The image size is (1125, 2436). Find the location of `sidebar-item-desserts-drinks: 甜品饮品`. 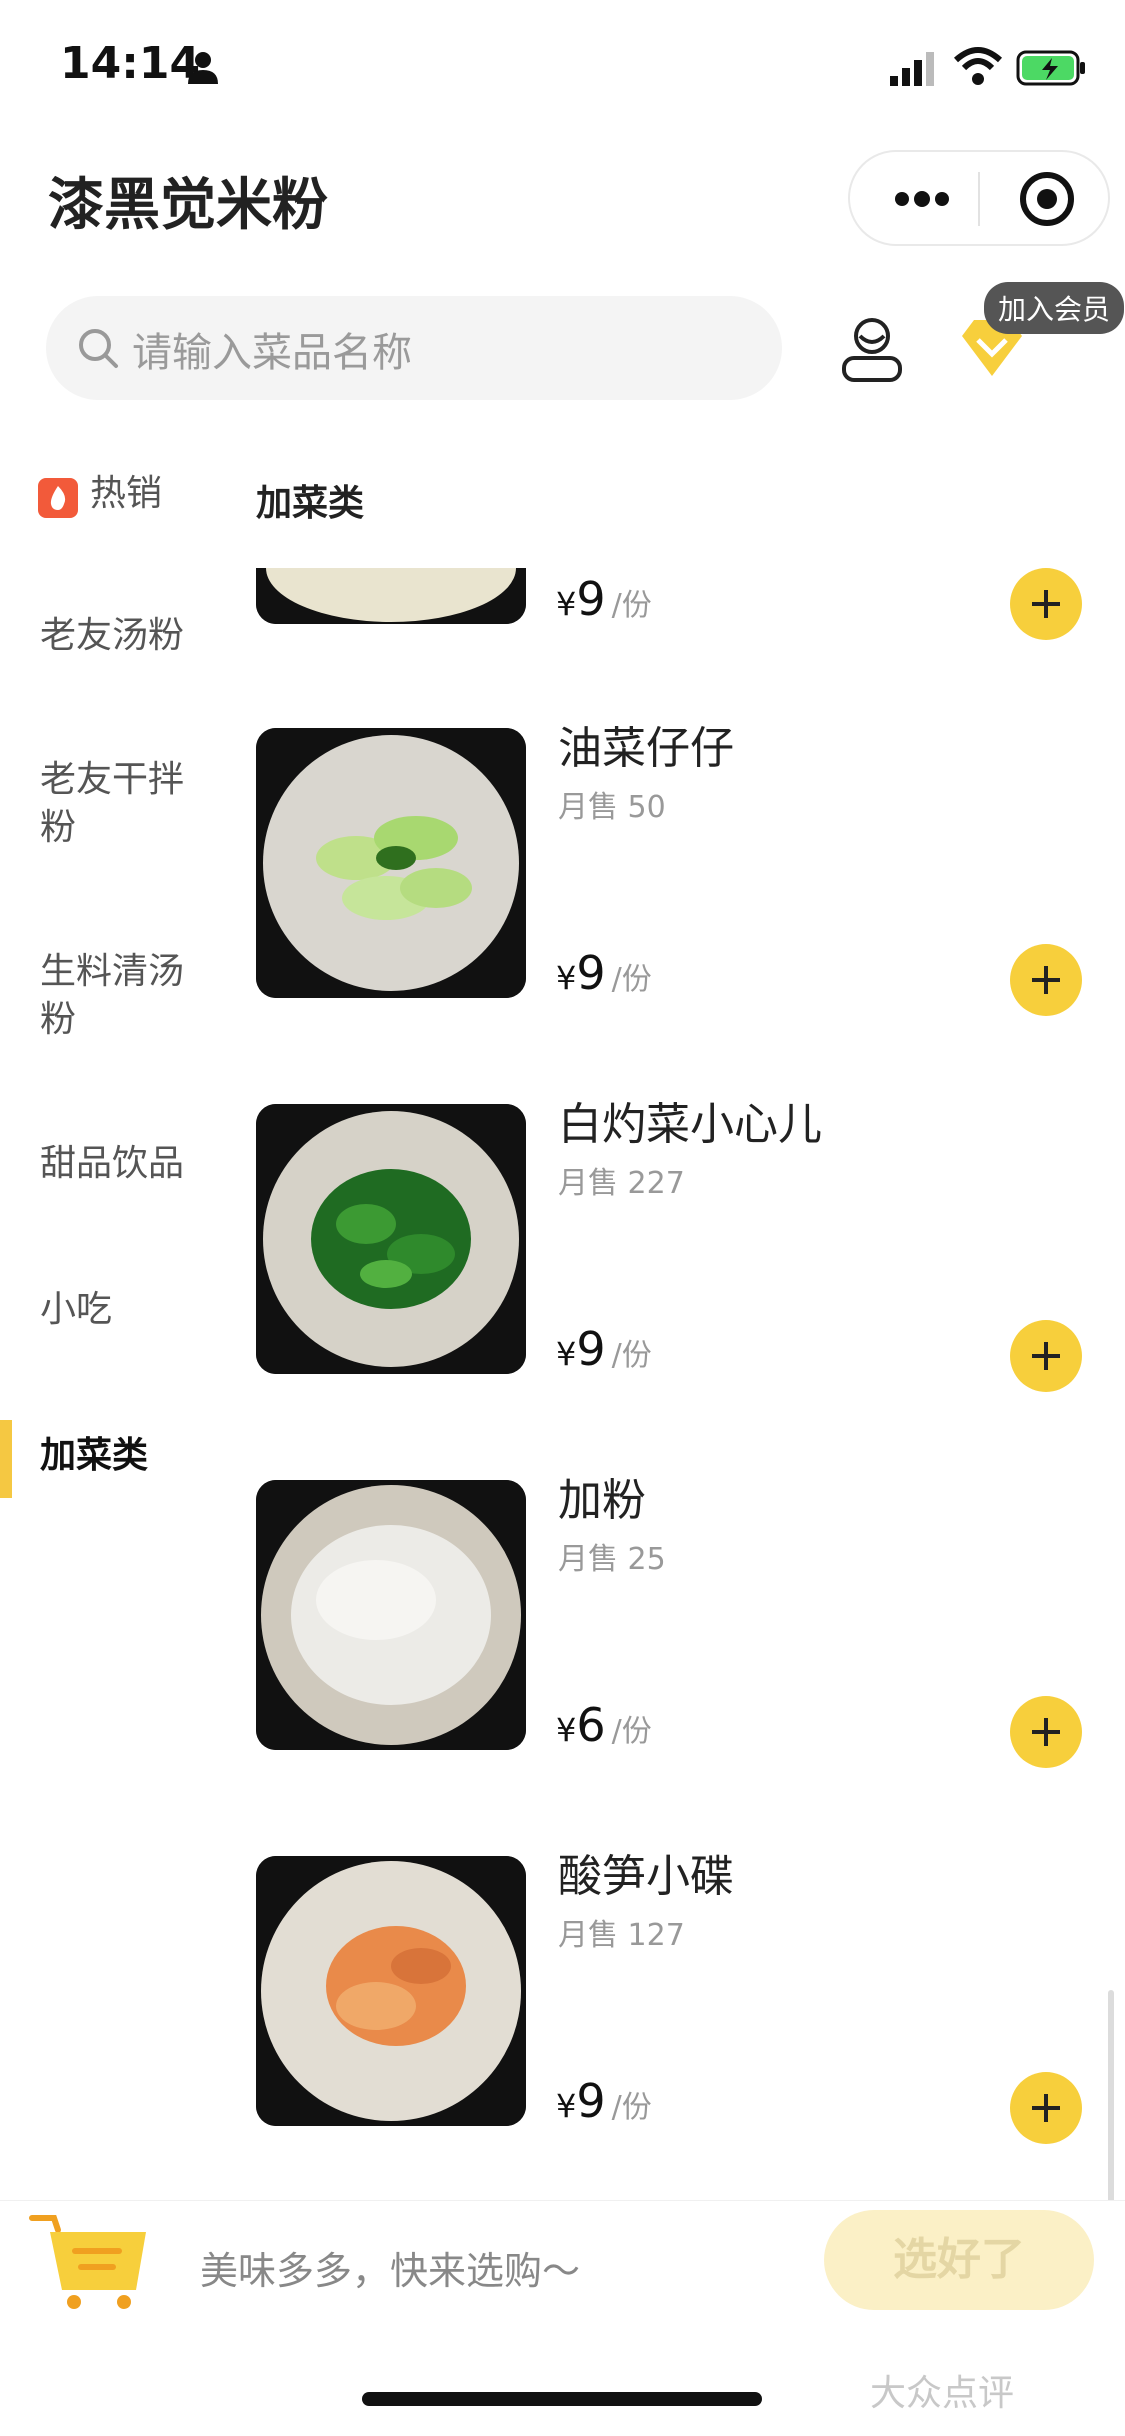

sidebar-item-desserts-drinks: 甜品饮品 is located at coordinates (125, 1164).